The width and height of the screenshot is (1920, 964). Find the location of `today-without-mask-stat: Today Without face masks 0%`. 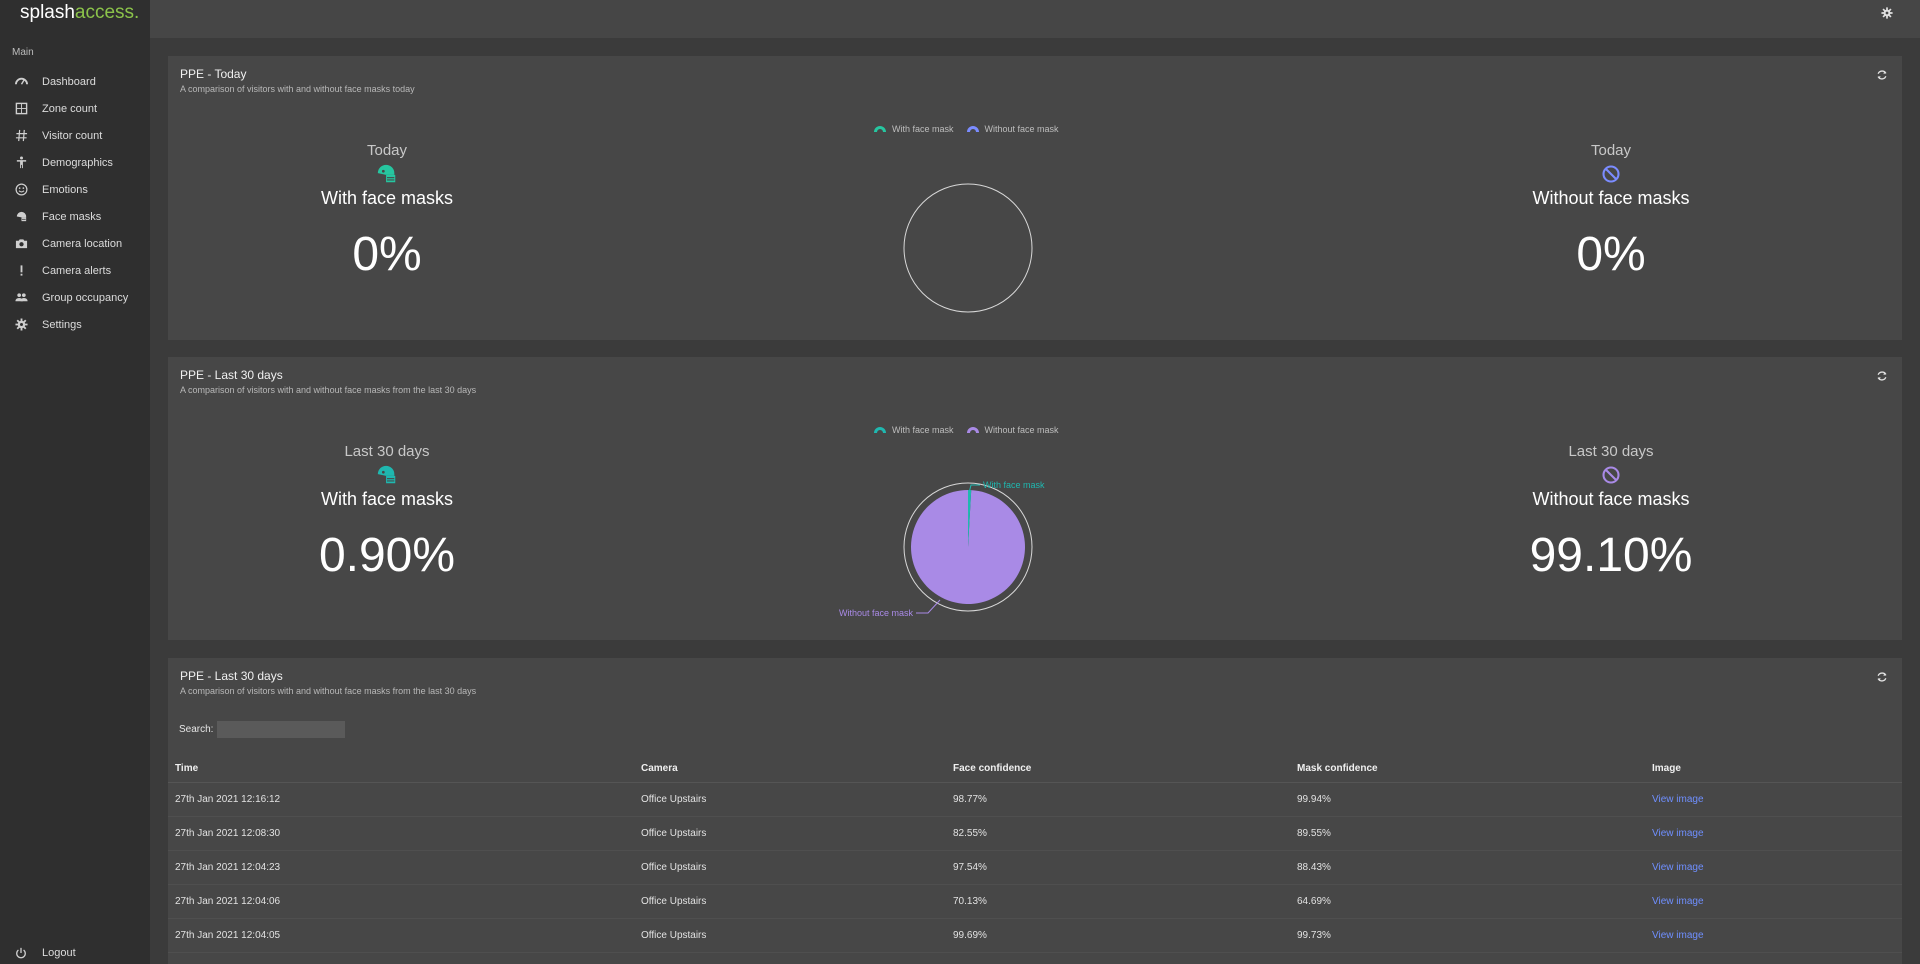

today-without-mask-stat: Today Without face masks 0% is located at coordinates (1611, 212).